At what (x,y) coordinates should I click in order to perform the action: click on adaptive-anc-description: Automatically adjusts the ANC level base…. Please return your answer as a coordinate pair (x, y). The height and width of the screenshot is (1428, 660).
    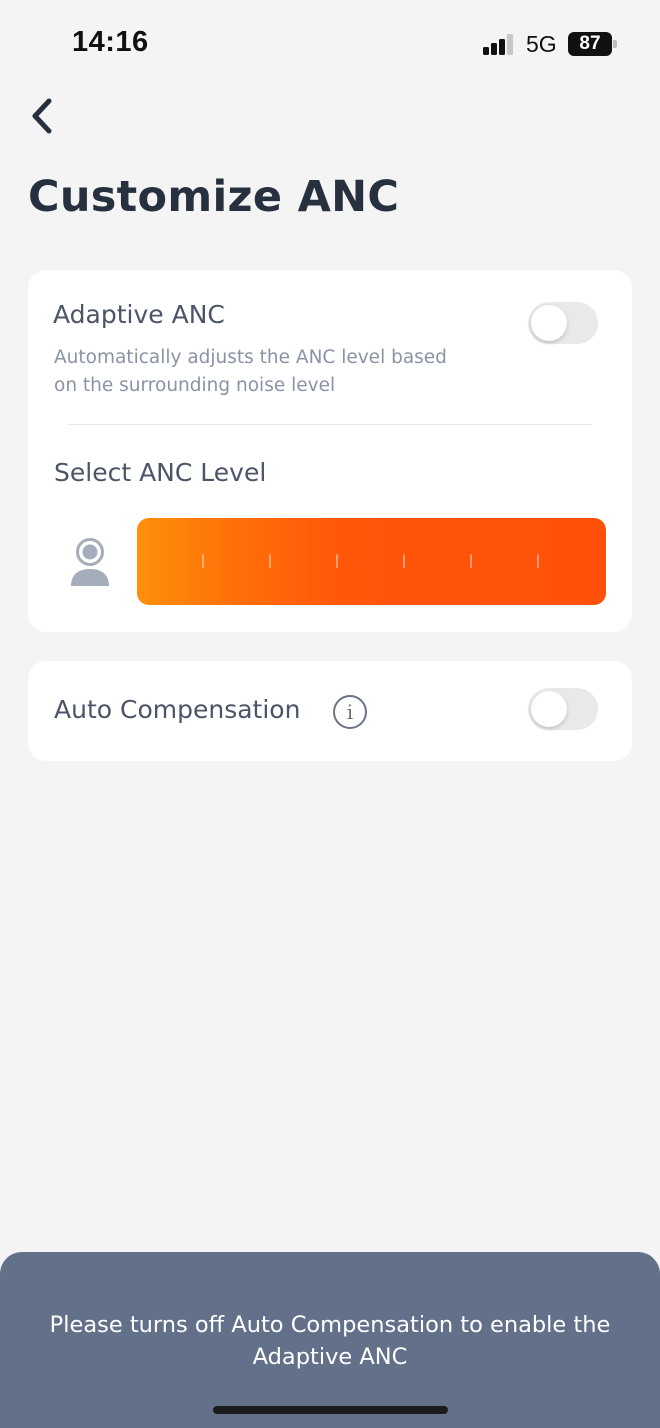
    Looking at the image, I should click on (250, 371).